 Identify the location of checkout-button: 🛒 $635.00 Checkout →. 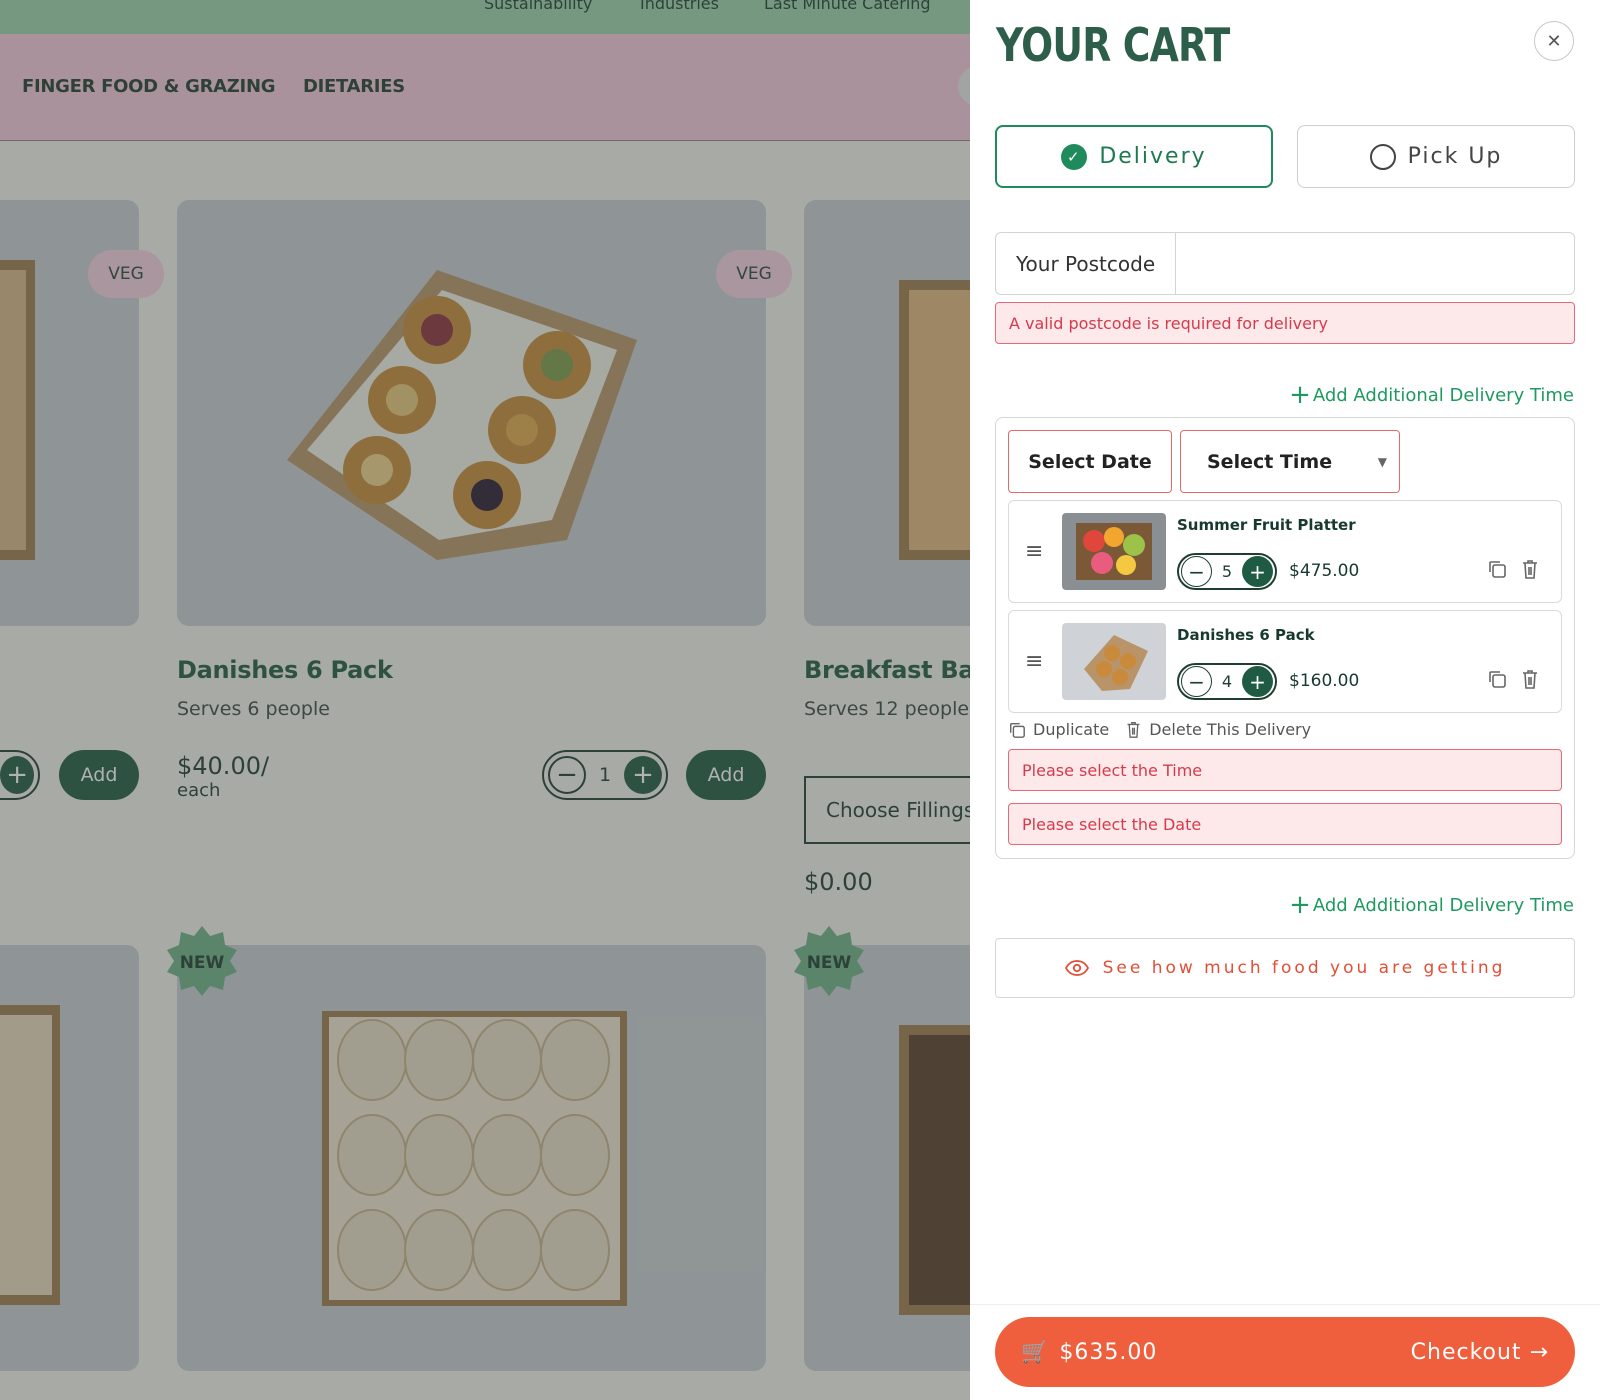
(1285, 1352).